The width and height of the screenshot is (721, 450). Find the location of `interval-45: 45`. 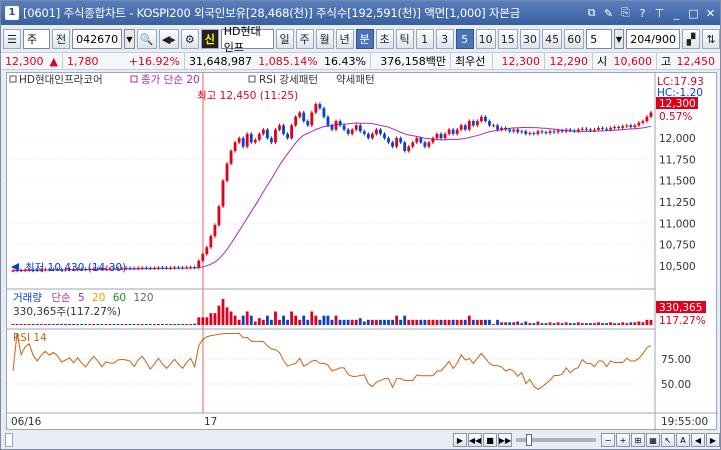

interval-45: 45 is located at coordinates (552, 39).